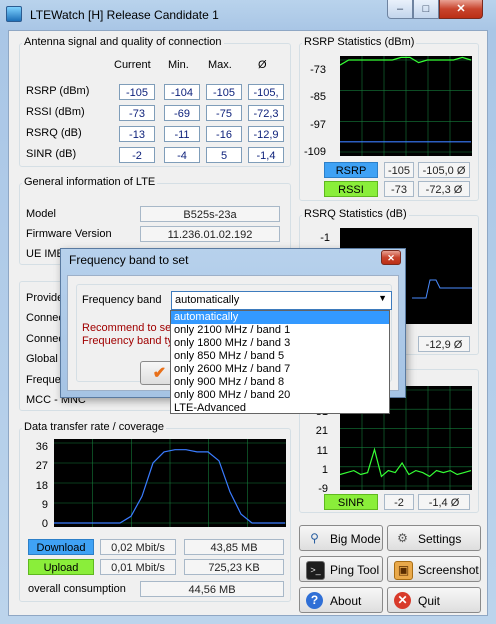  Describe the element at coordinates (182, 155) in the screenshot. I see `sinr-min: -4` at that location.